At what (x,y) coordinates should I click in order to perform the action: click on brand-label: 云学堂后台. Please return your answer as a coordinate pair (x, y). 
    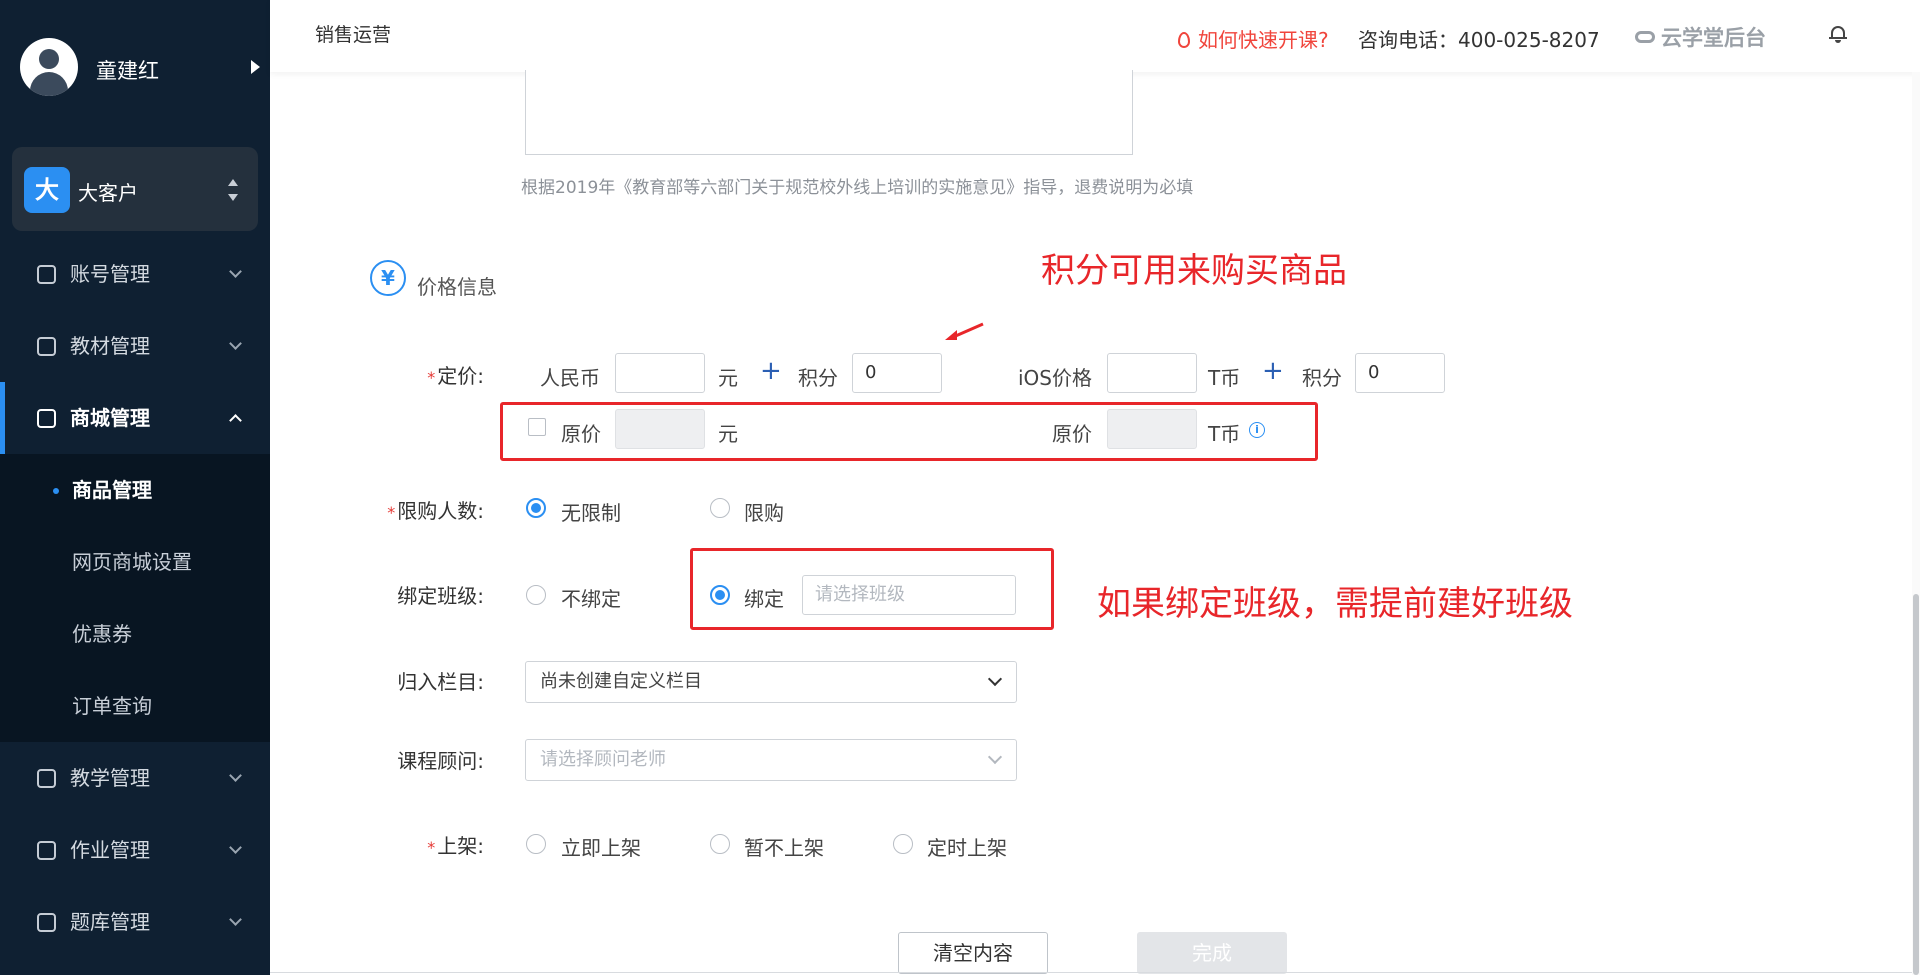
    Looking at the image, I should click on (1713, 38).